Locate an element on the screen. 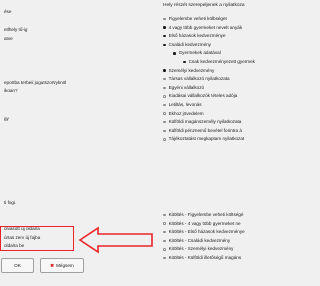 This screenshot has height=286, width=320. radio-option-label: Külföldi pénznemű bevétel forintra á is located at coordinates (205, 130).